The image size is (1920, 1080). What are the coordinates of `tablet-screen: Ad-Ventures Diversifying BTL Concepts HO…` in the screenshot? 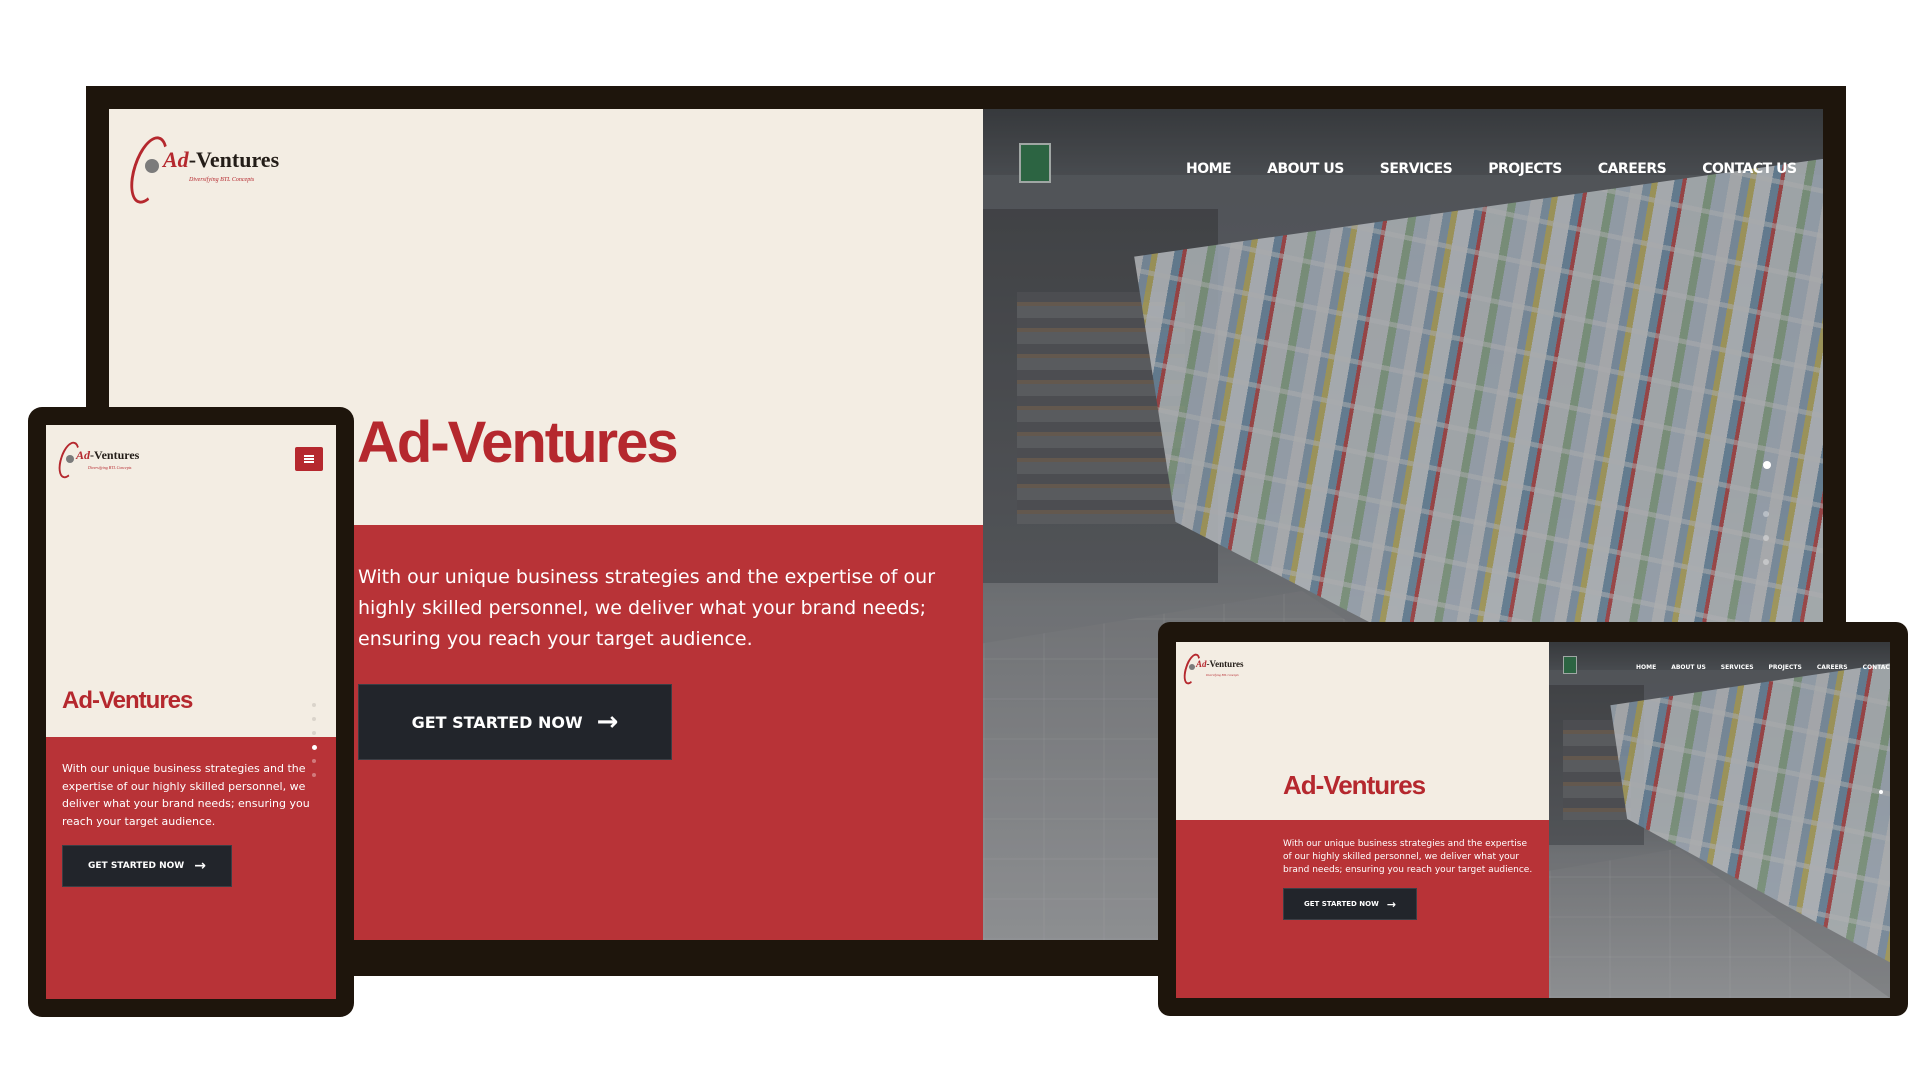 It's located at (1533, 820).